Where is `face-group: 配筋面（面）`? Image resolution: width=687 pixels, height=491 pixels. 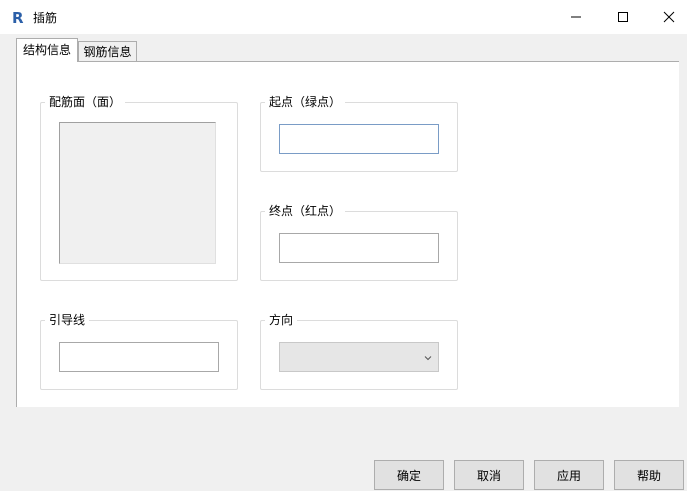 face-group: 配筋面（面） is located at coordinates (139, 187).